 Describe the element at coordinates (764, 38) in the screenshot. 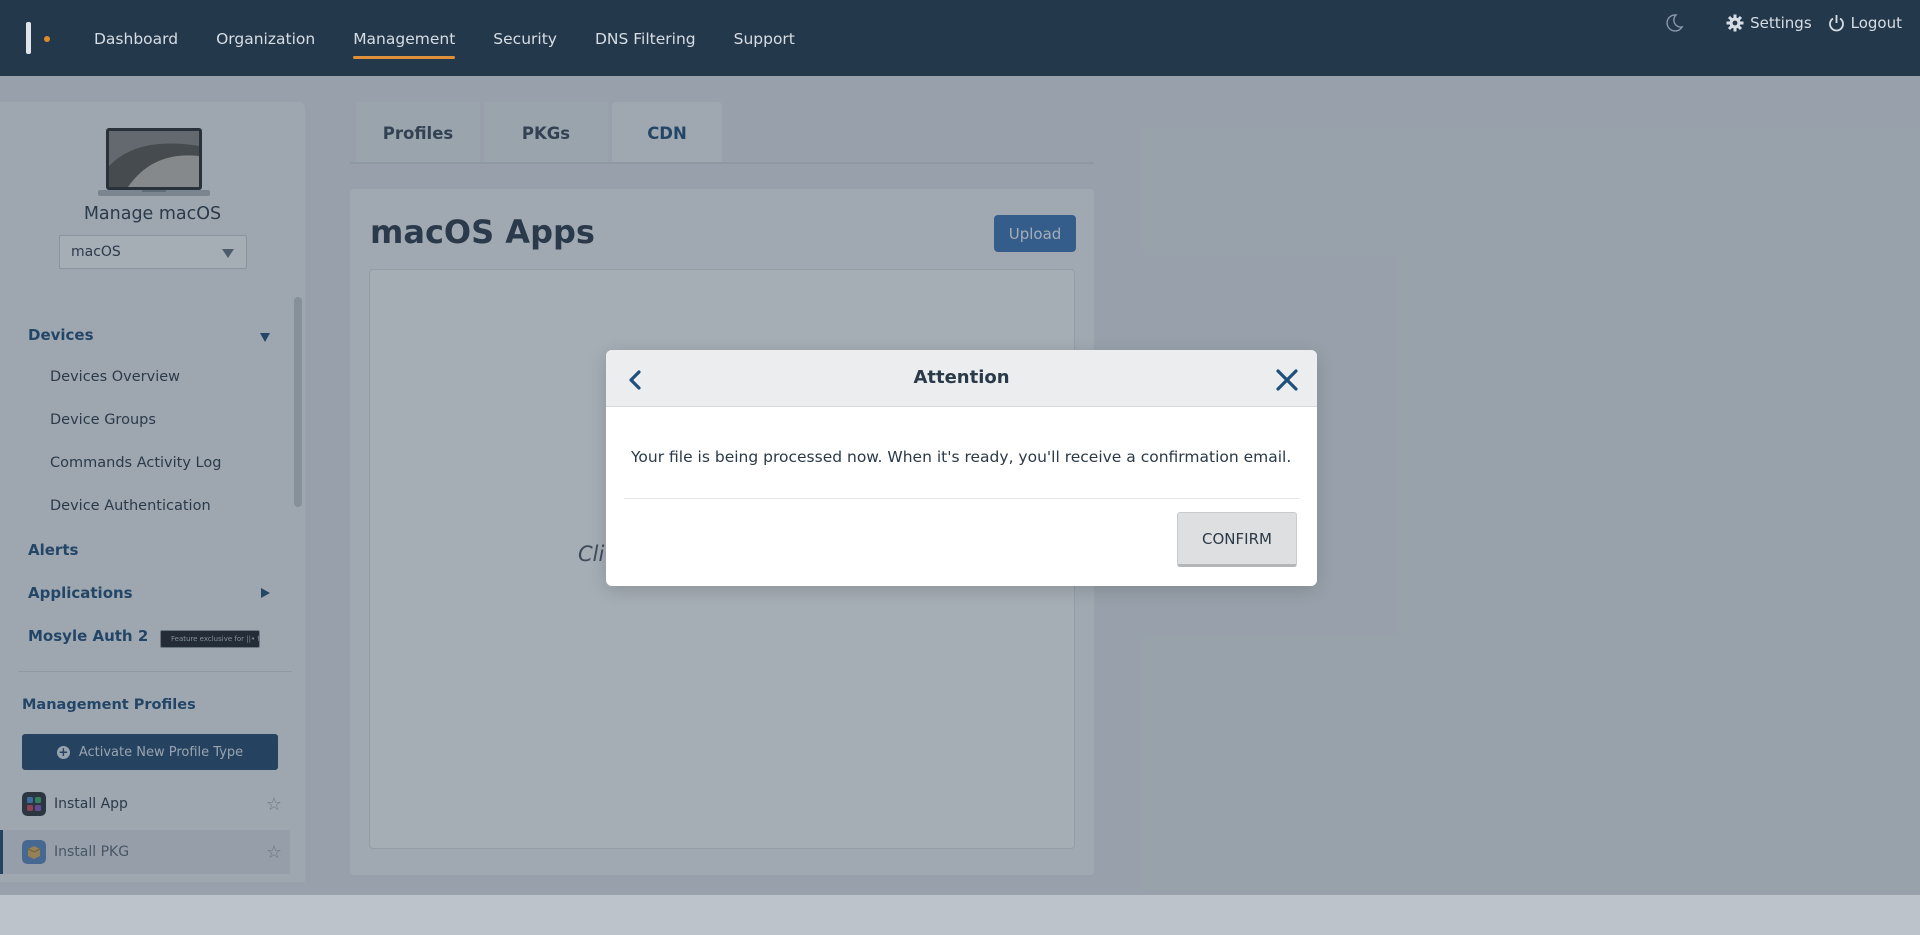

I see `nav-support: Support` at that location.